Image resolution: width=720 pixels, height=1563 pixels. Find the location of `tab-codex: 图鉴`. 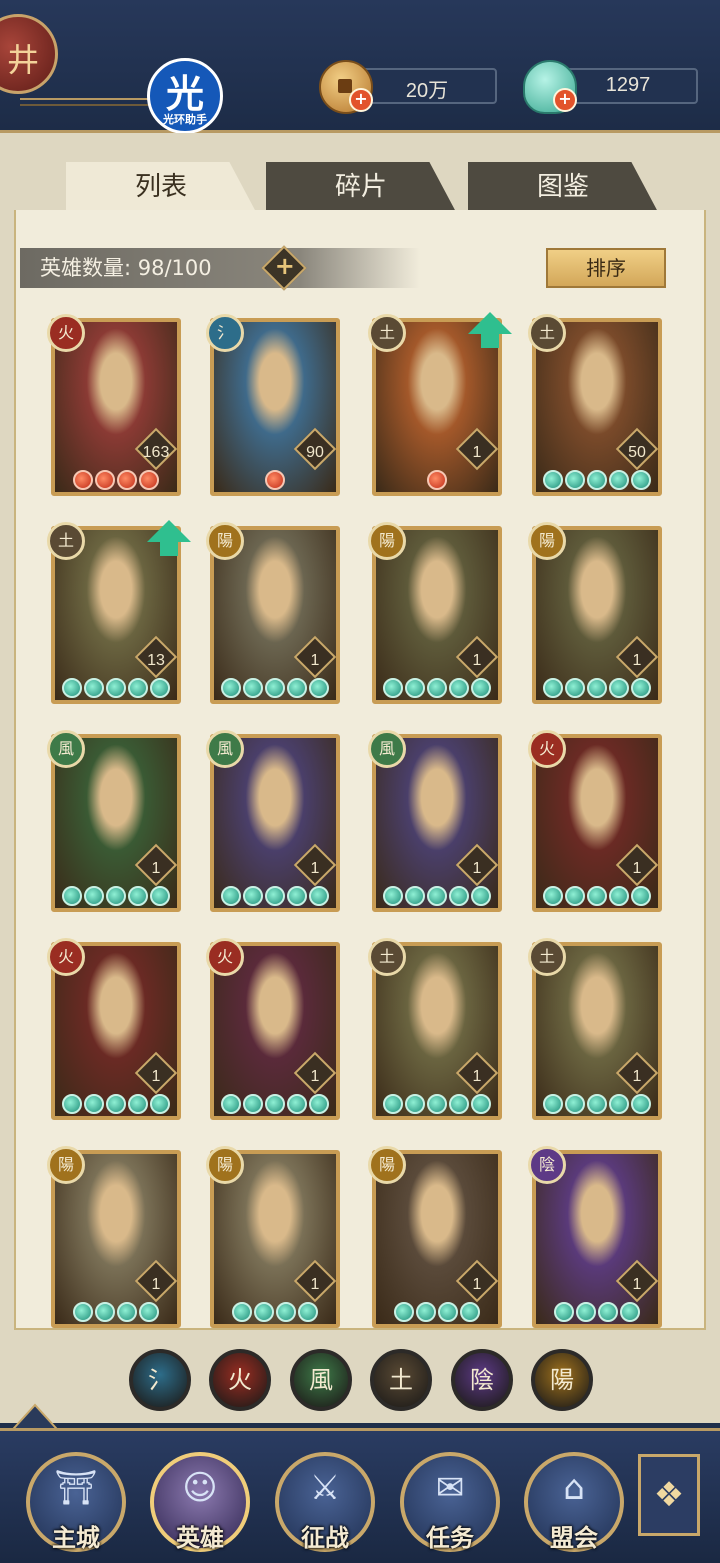

tab-codex: 图鉴 is located at coordinates (563, 187).